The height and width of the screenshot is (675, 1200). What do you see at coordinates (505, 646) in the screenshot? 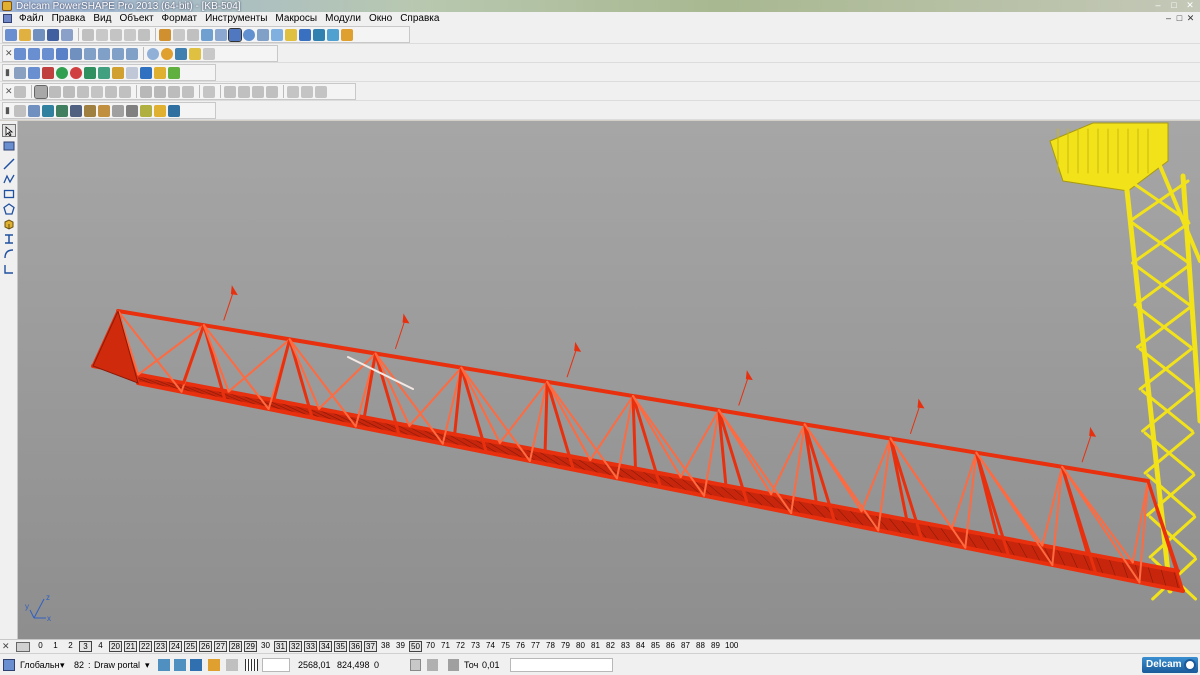
I see `level-button: 75` at bounding box center [505, 646].